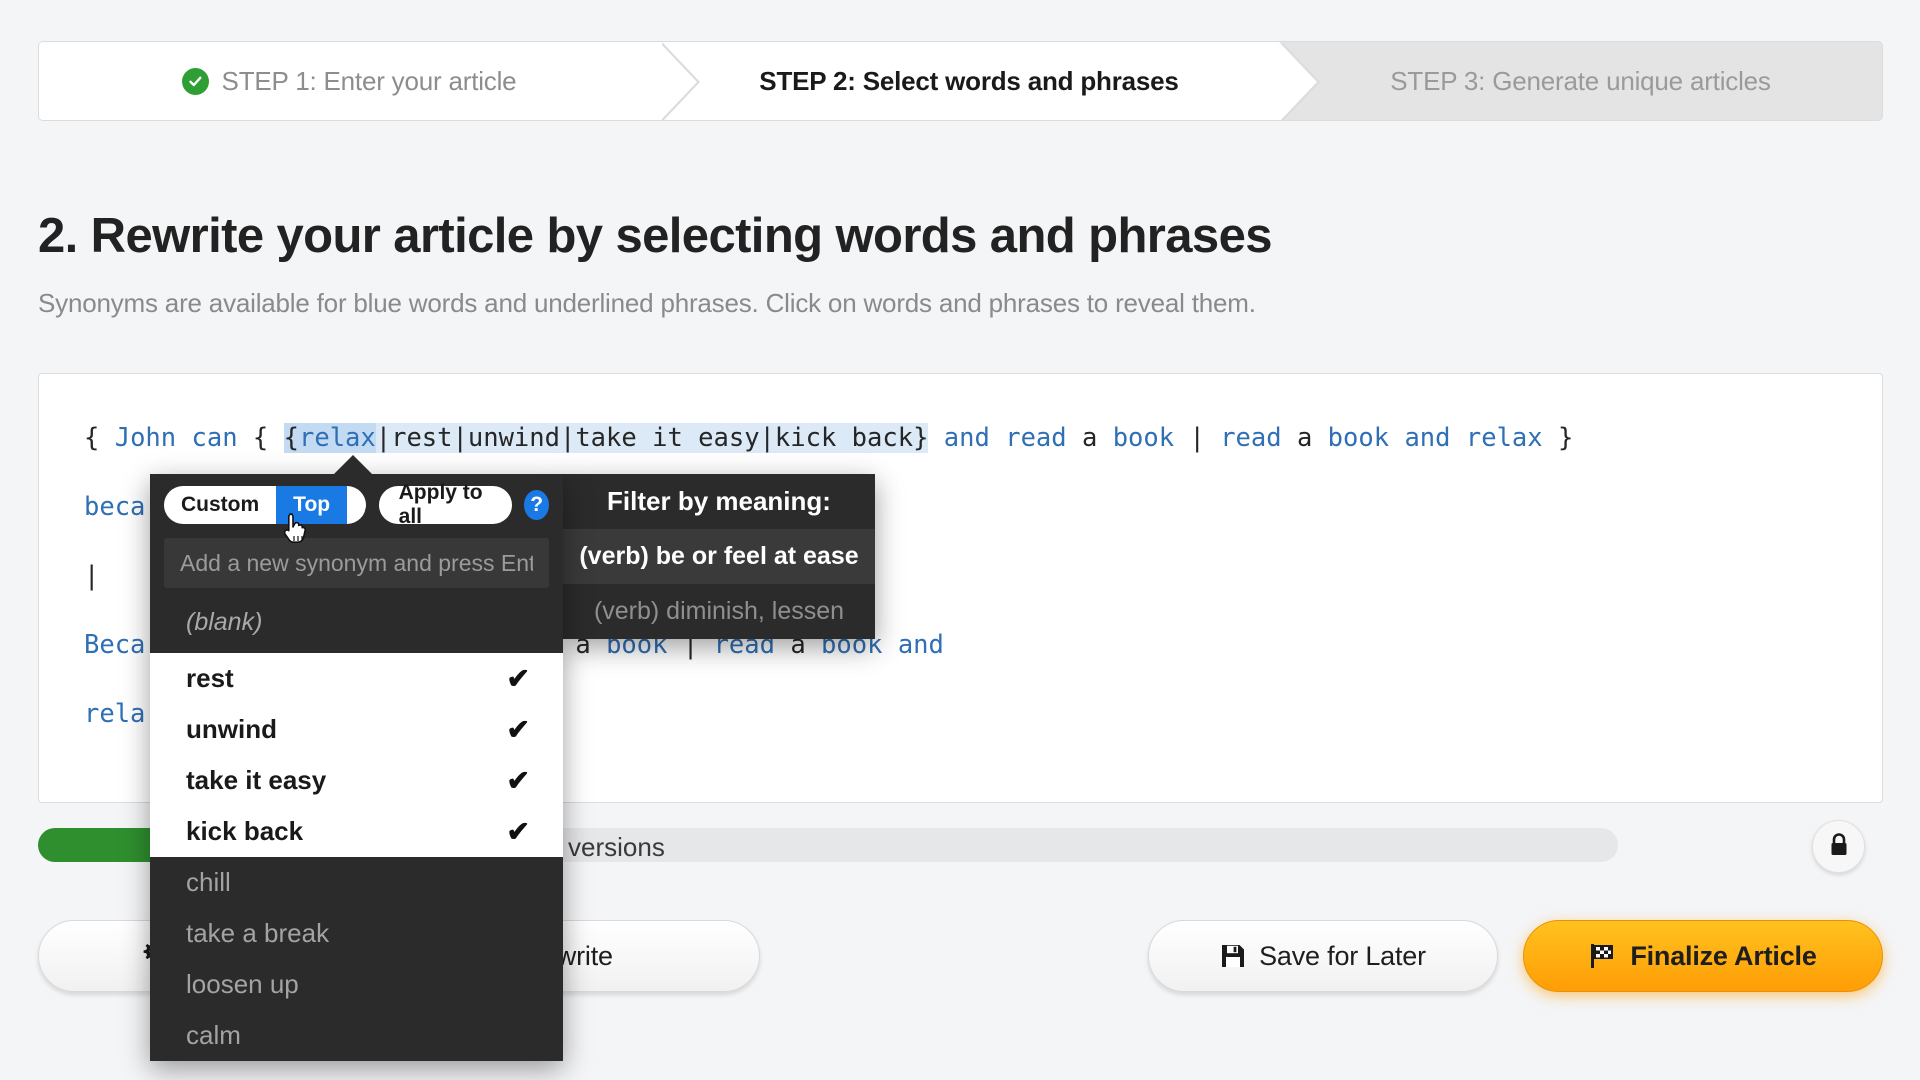 The image size is (1920, 1080). What do you see at coordinates (245, 831) in the screenshot?
I see `synonym-item-kick-back-label: kick back` at bounding box center [245, 831].